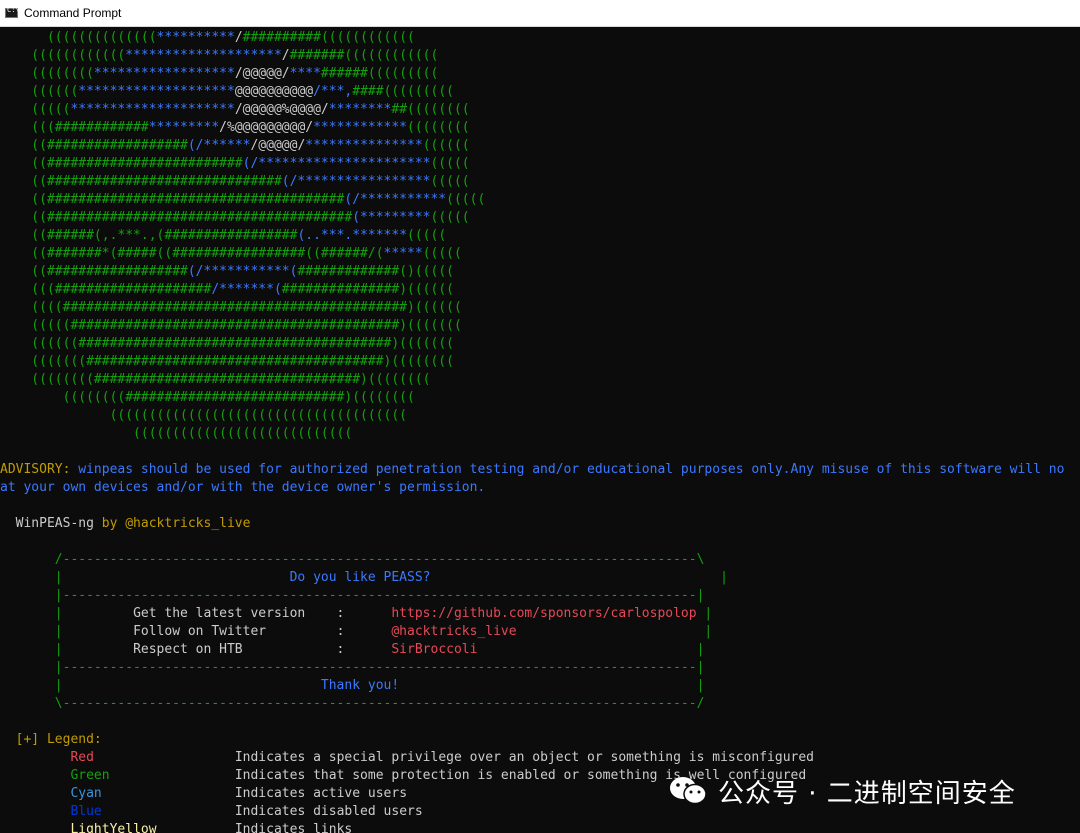 Image resolution: width=1080 pixels, height=833 pixels. I want to click on banner-line: WinPEAS-ng by @hacktricks_live, so click(125, 524).